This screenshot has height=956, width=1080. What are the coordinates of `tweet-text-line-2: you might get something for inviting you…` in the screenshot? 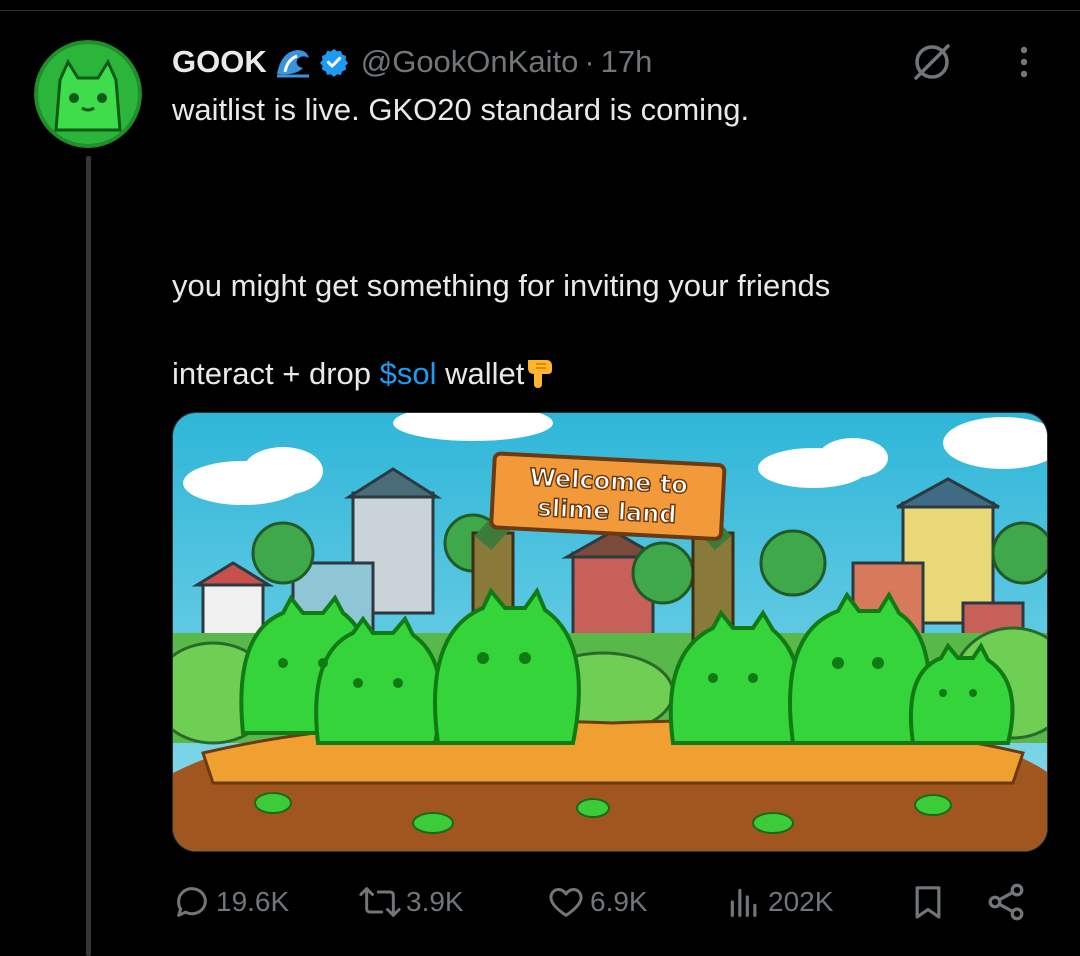 It's located at (501, 285).